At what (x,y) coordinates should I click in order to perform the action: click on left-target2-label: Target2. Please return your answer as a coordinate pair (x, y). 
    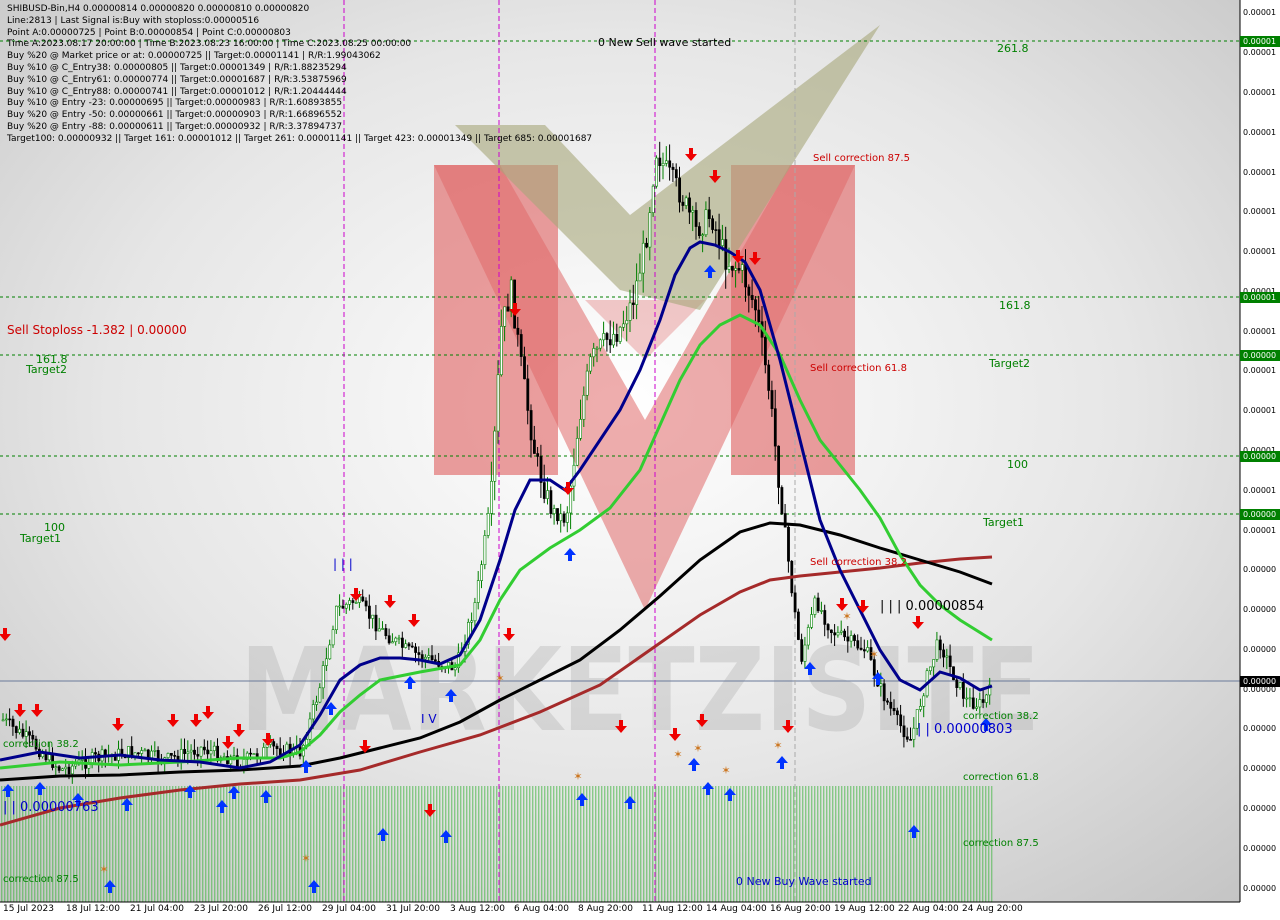
    Looking at the image, I should click on (47, 369).